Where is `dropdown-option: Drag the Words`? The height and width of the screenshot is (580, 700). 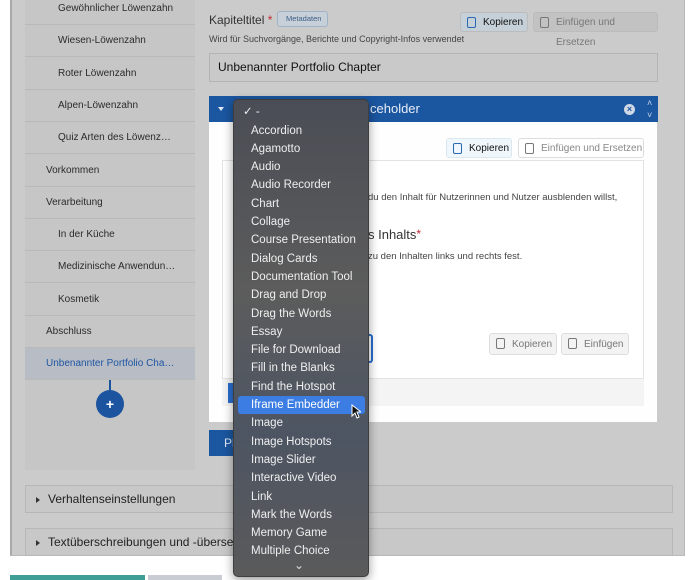
dropdown-option: Drag the Words is located at coordinates (301, 314).